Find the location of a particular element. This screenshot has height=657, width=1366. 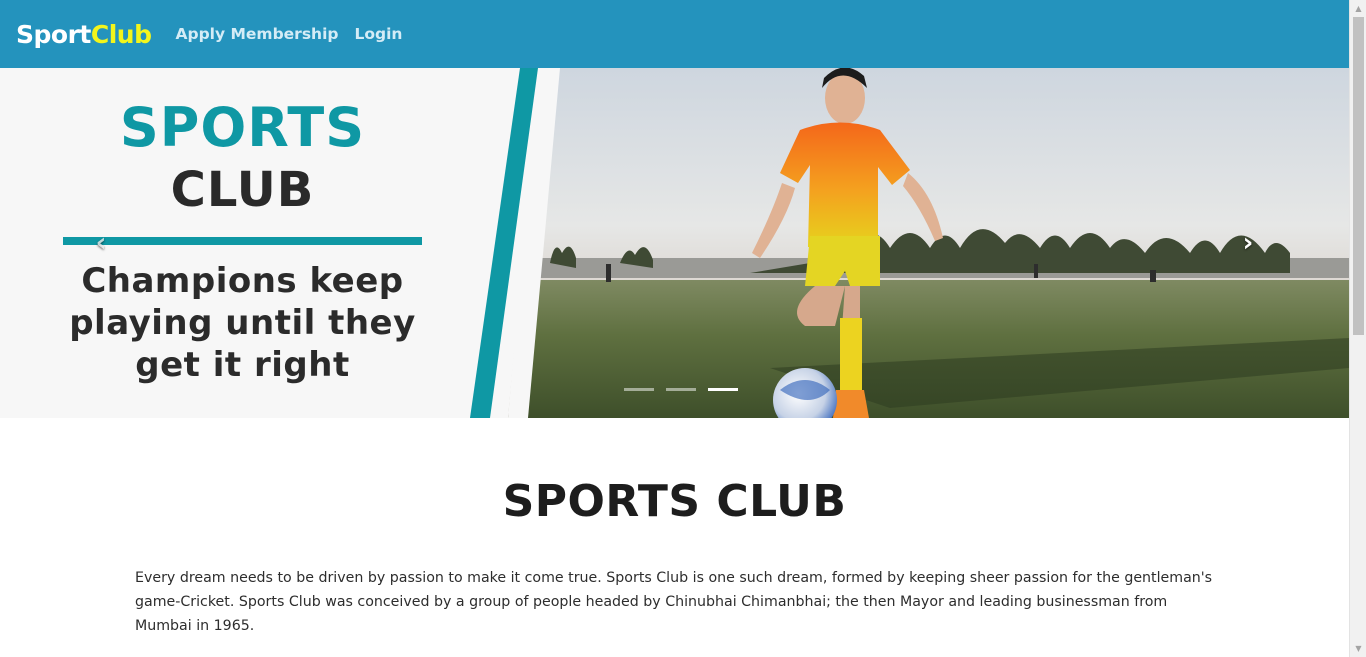

chevron-right-icon: › is located at coordinates (1248, 243).